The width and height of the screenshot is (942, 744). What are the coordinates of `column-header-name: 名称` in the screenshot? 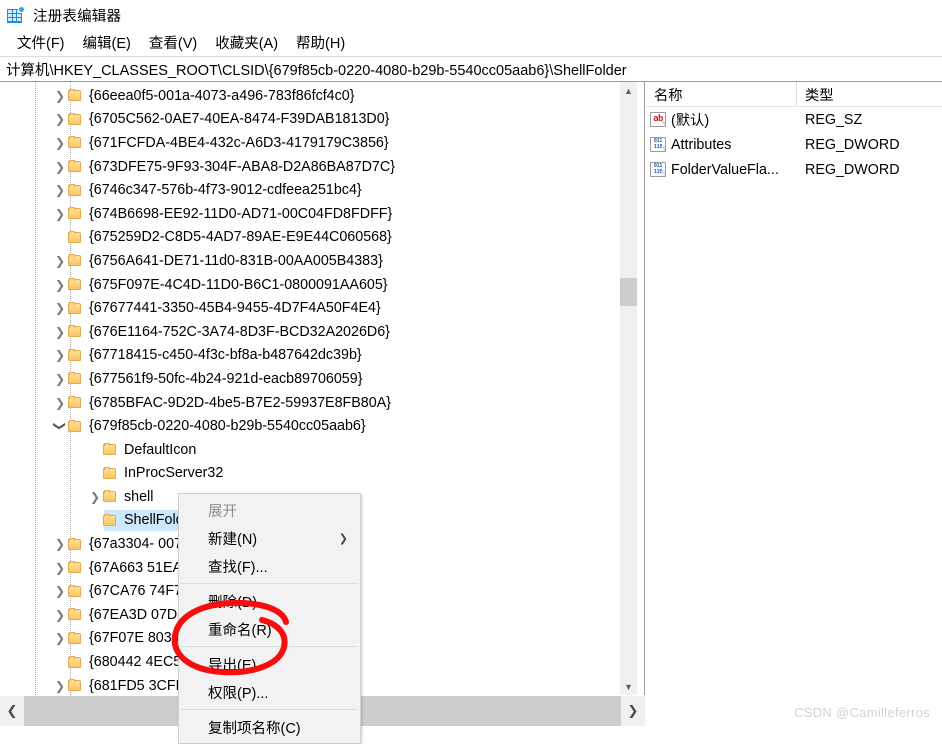 It's located at (721, 94).